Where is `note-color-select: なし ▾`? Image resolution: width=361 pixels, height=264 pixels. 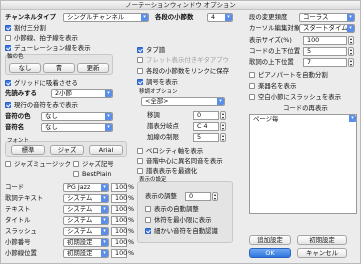
note-color-select: なし ▾ is located at coordinates (77, 116).